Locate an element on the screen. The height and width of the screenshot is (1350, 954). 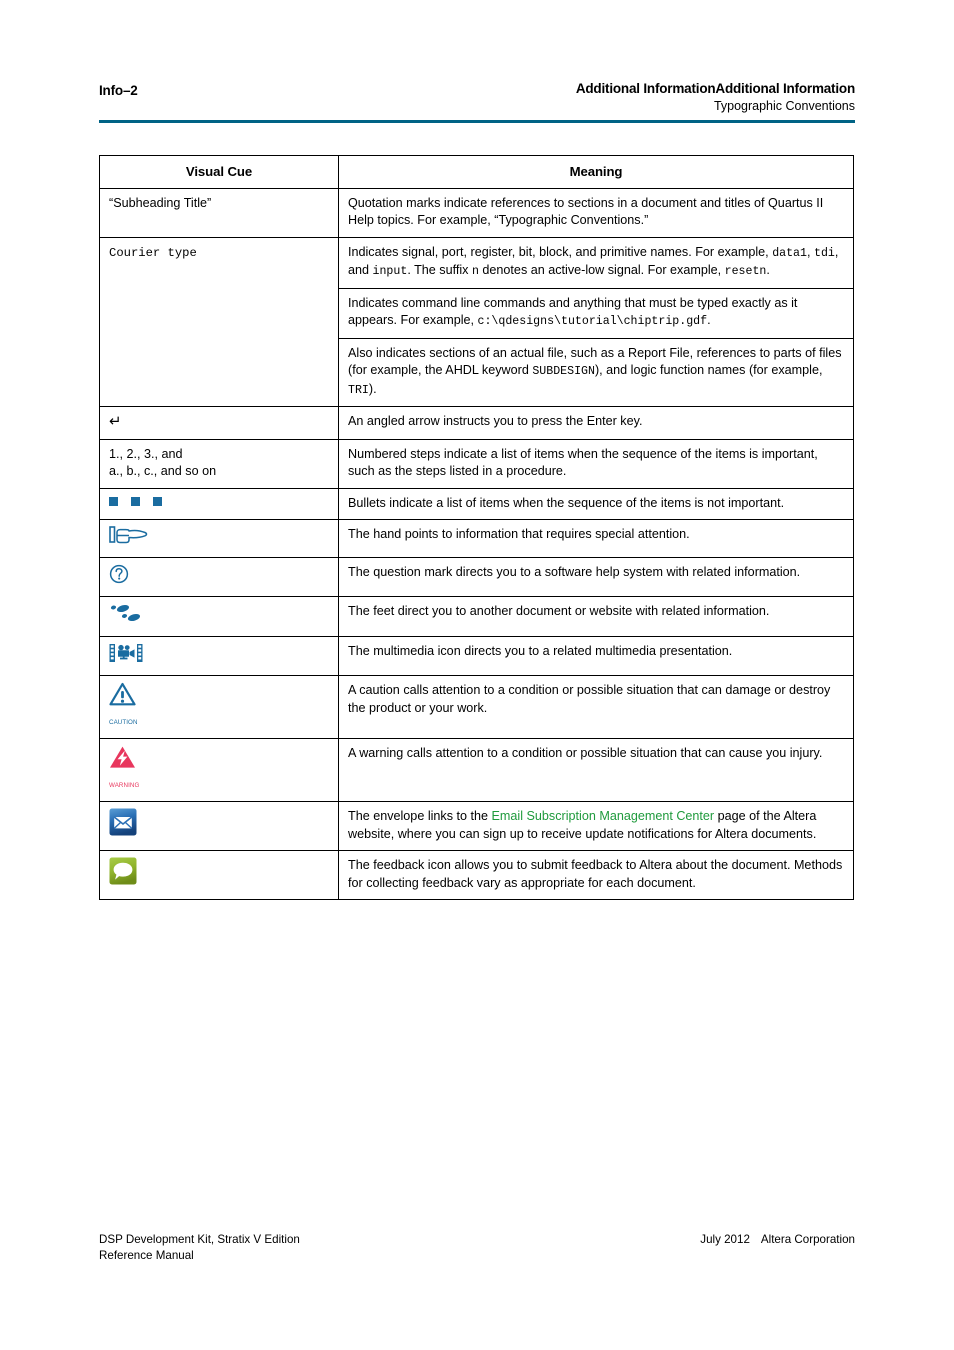
caution-label: CAUTION is located at coordinates (123, 722).